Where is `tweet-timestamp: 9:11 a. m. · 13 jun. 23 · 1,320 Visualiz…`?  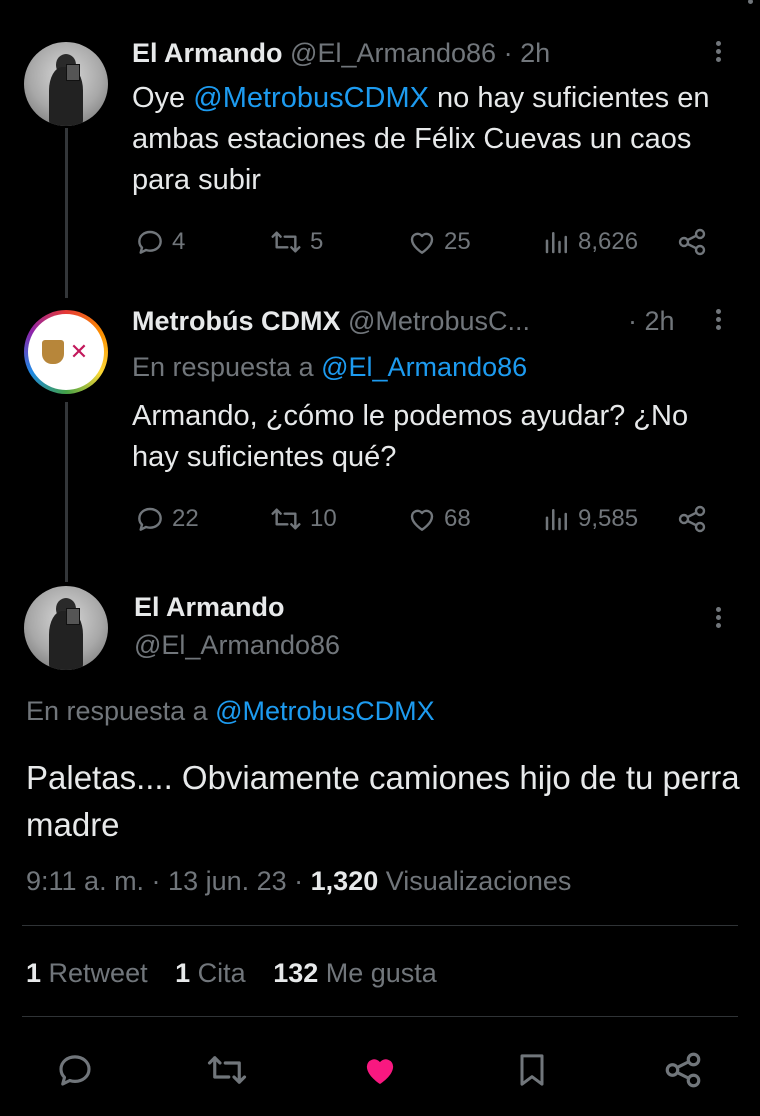
tweet-timestamp: 9:11 a. m. · 13 jun. 23 · 1,320 Visualiz… is located at coordinates (299, 881).